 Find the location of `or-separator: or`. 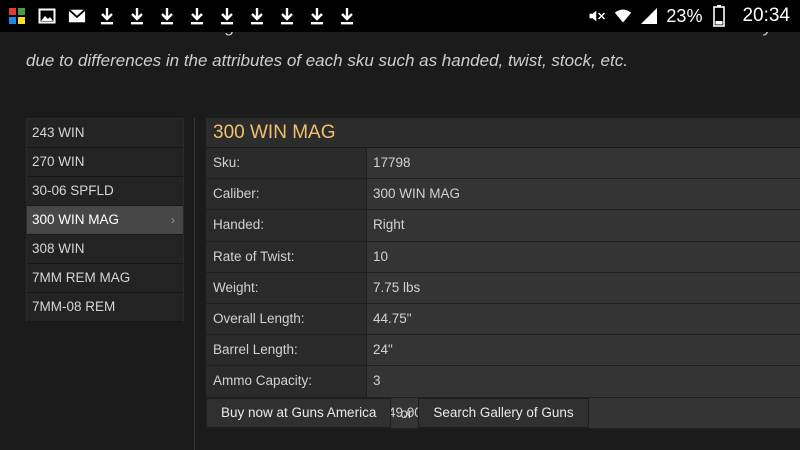

or-separator: or is located at coordinates (406, 413).